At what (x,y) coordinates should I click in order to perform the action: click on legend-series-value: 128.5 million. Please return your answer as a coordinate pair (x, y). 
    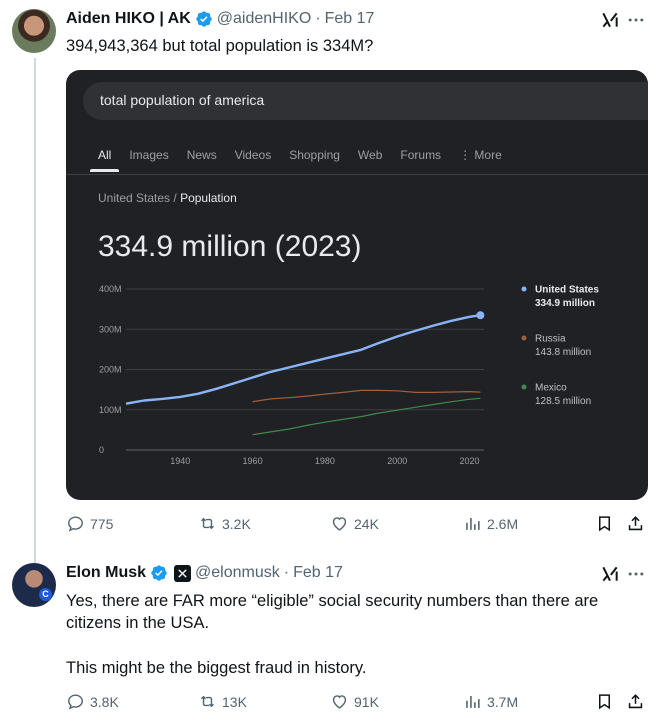
    Looking at the image, I should click on (563, 401).